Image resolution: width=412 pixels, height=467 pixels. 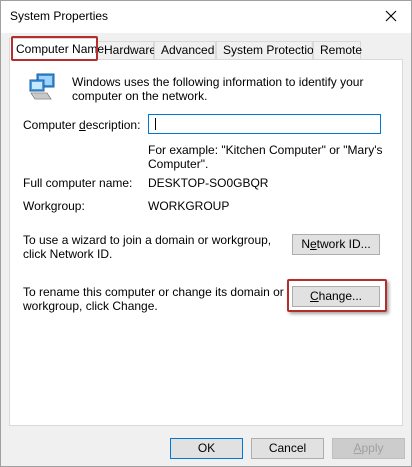 What do you see at coordinates (206, 433) in the screenshot?
I see `footer-divider` at bounding box center [206, 433].